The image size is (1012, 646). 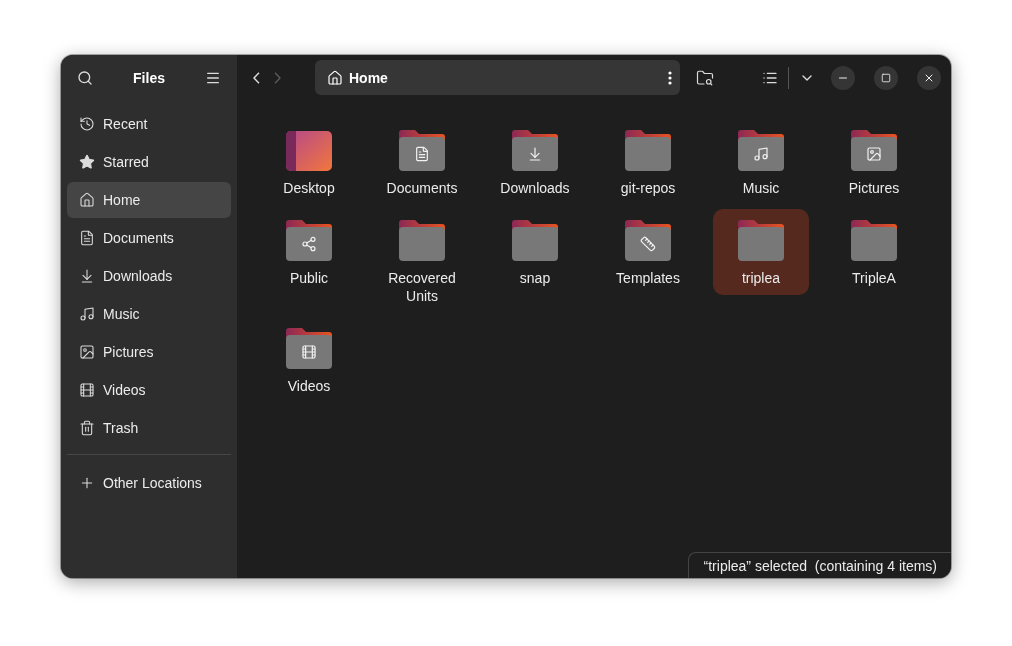 What do you see at coordinates (149, 162) in the screenshot?
I see `sidebar-item: Starred` at bounding box center [149, 162].